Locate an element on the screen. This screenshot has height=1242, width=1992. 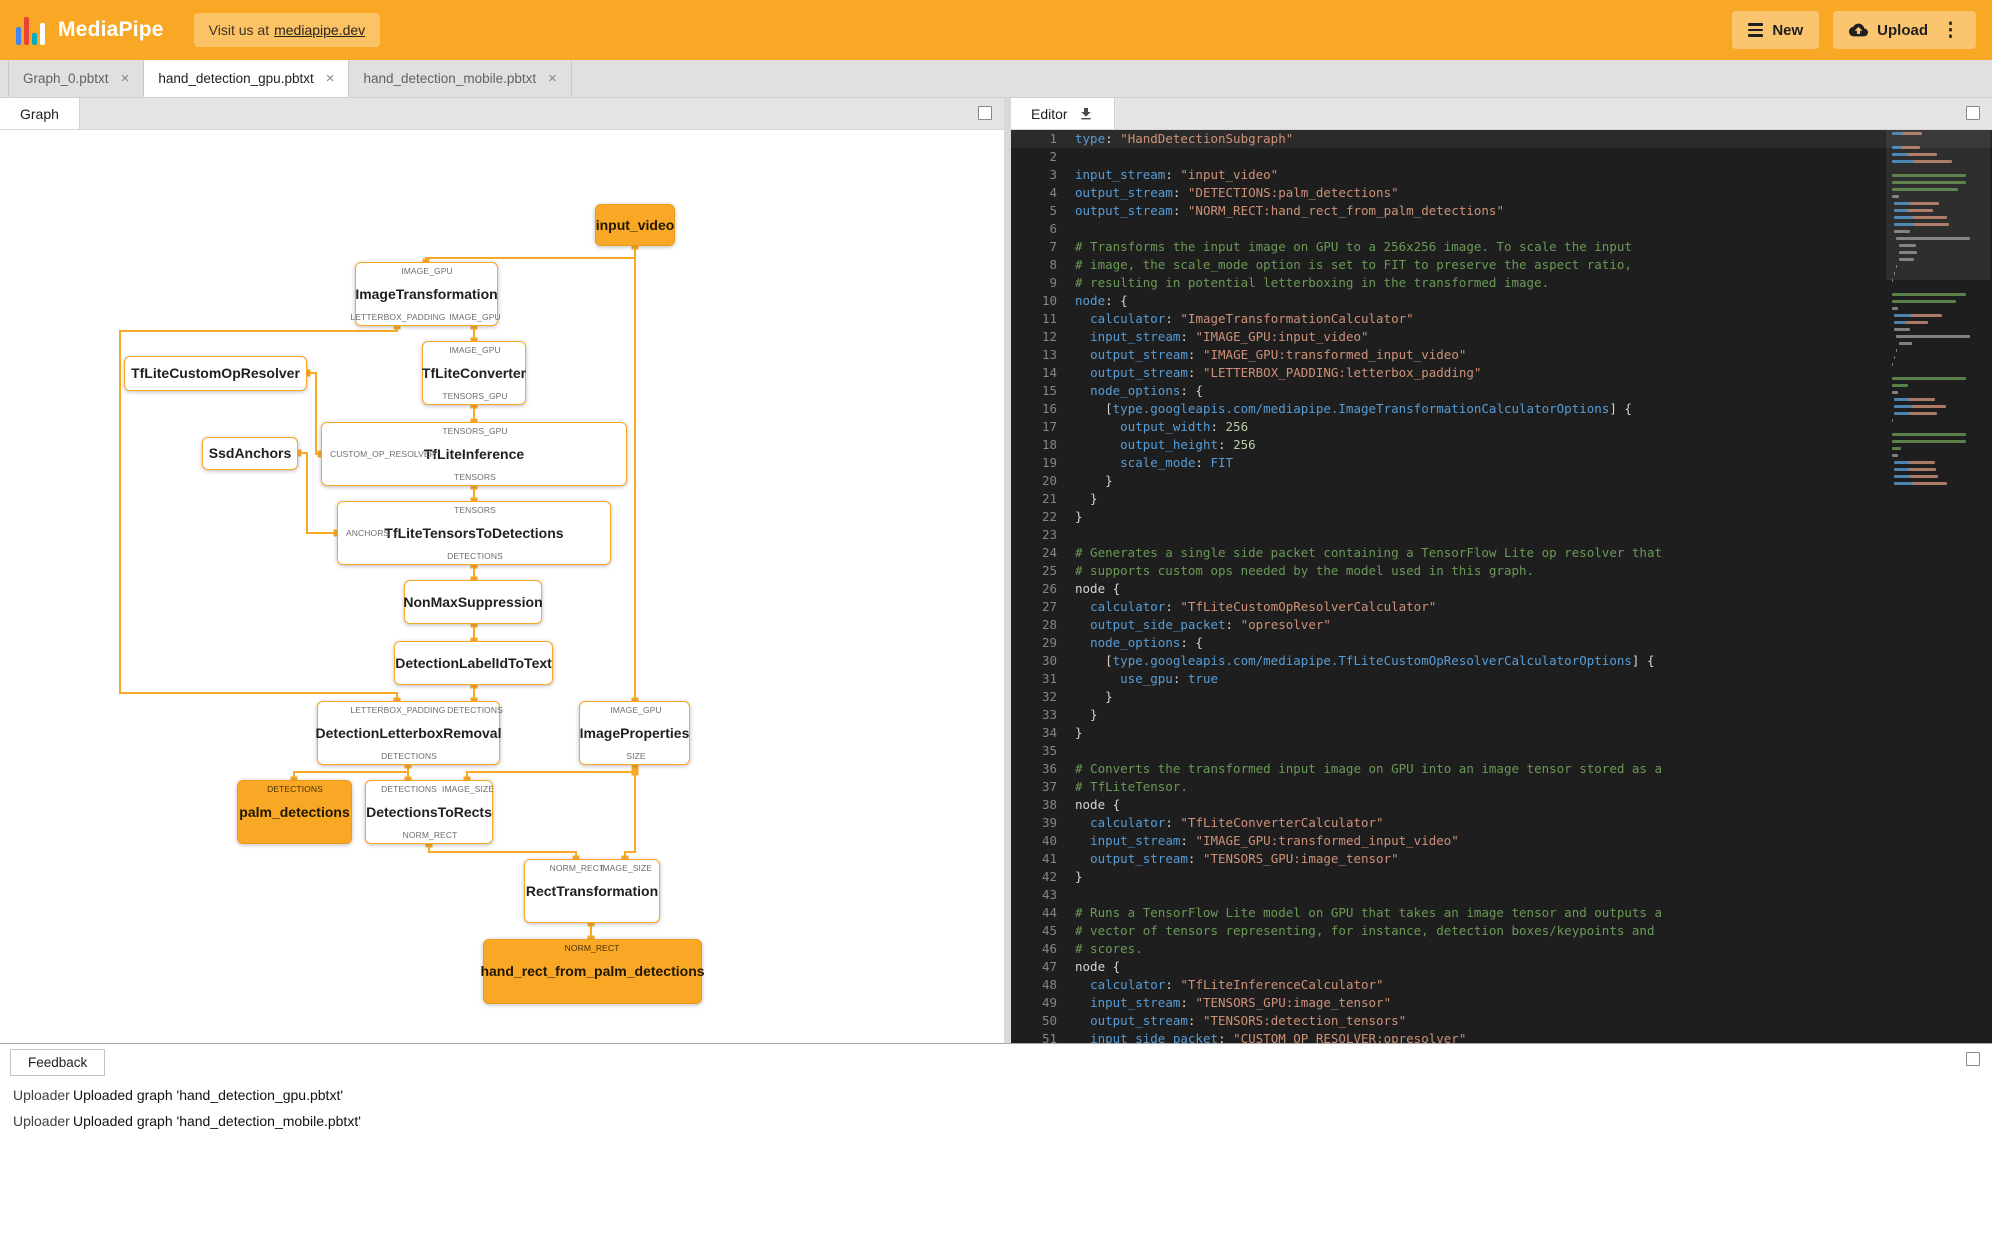
code-line: 21 } is located at coordinates (1501, 499).